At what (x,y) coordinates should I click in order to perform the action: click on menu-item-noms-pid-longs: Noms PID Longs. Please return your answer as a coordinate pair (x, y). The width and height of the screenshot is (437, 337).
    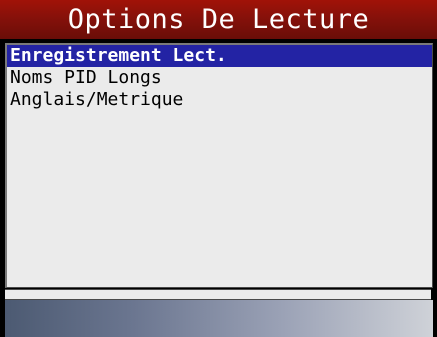
    Looking at the image, I should click on (219, 78).